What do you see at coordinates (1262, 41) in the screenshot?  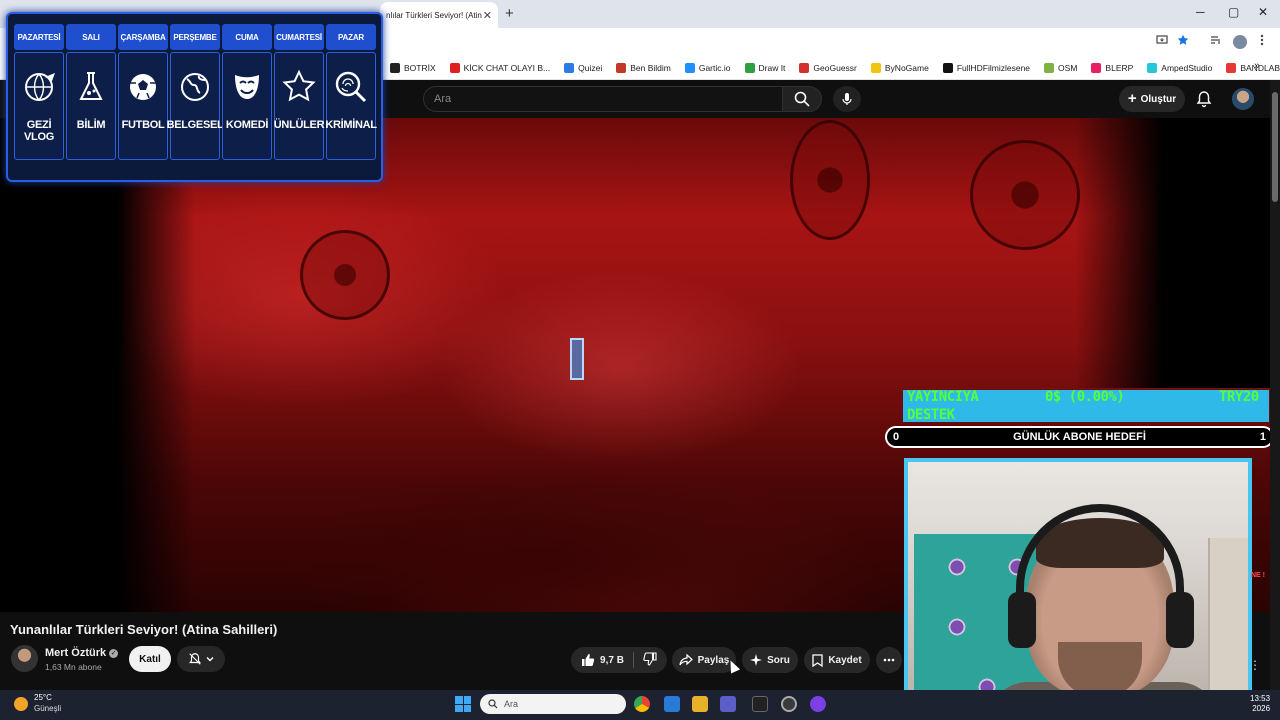 I see `browser-menu-icon` at bounding box center [1262, 41].